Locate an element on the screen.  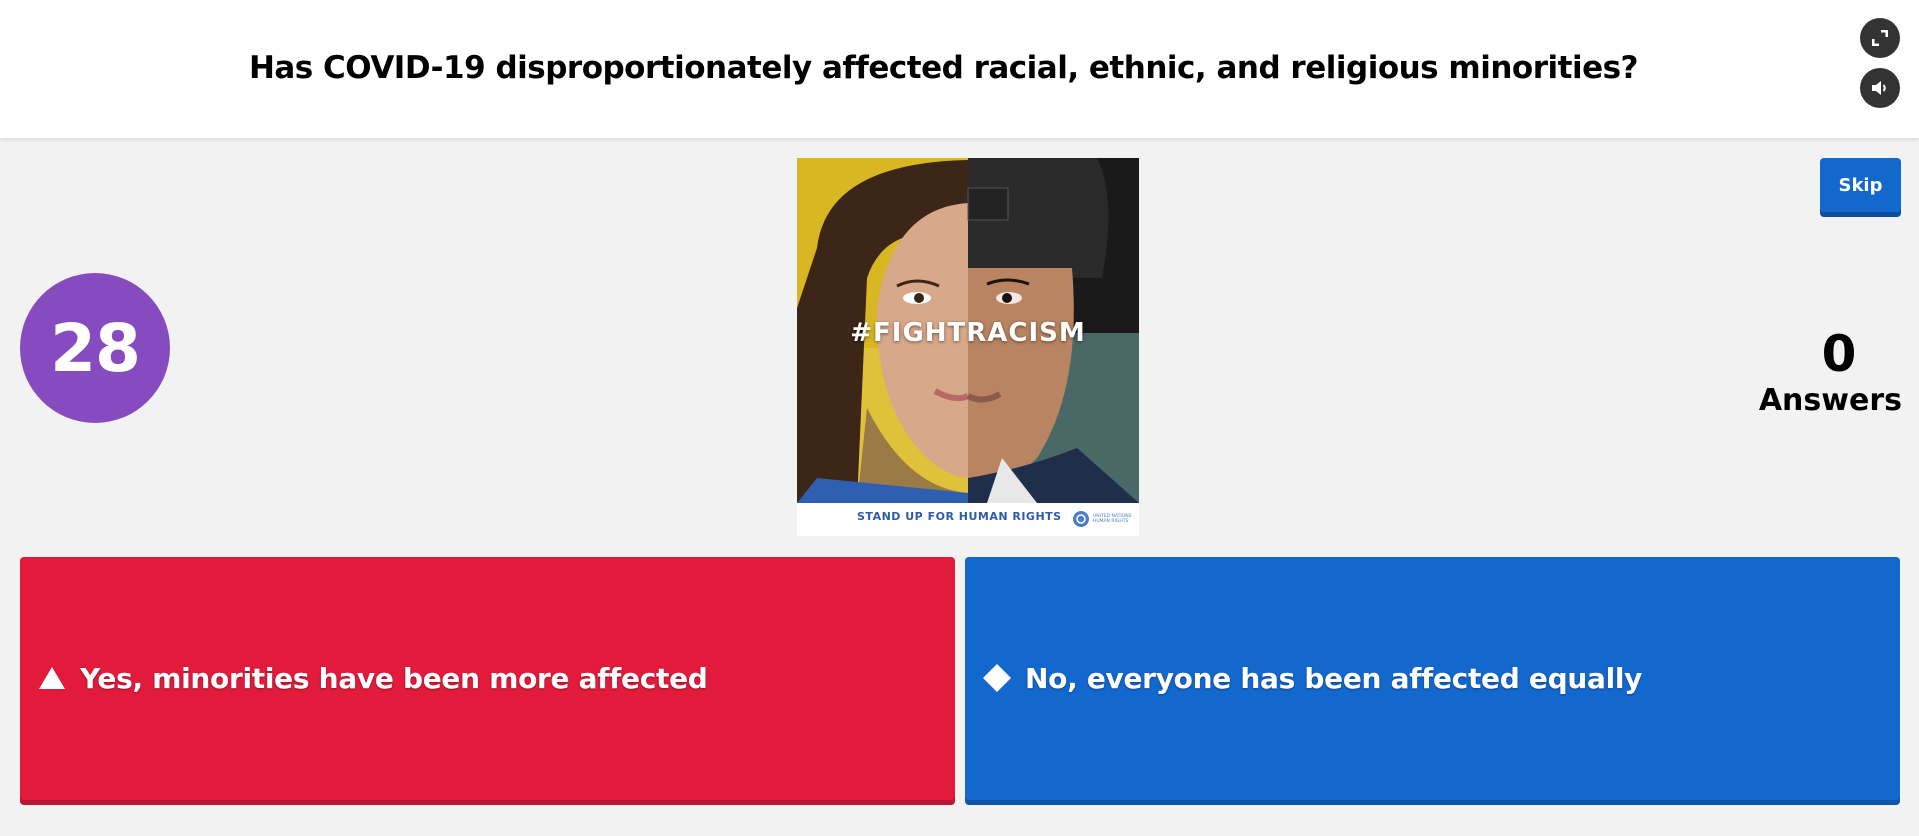
answer-option-2: No, everyone has been affected equally is located at coordinates (1432, 681).